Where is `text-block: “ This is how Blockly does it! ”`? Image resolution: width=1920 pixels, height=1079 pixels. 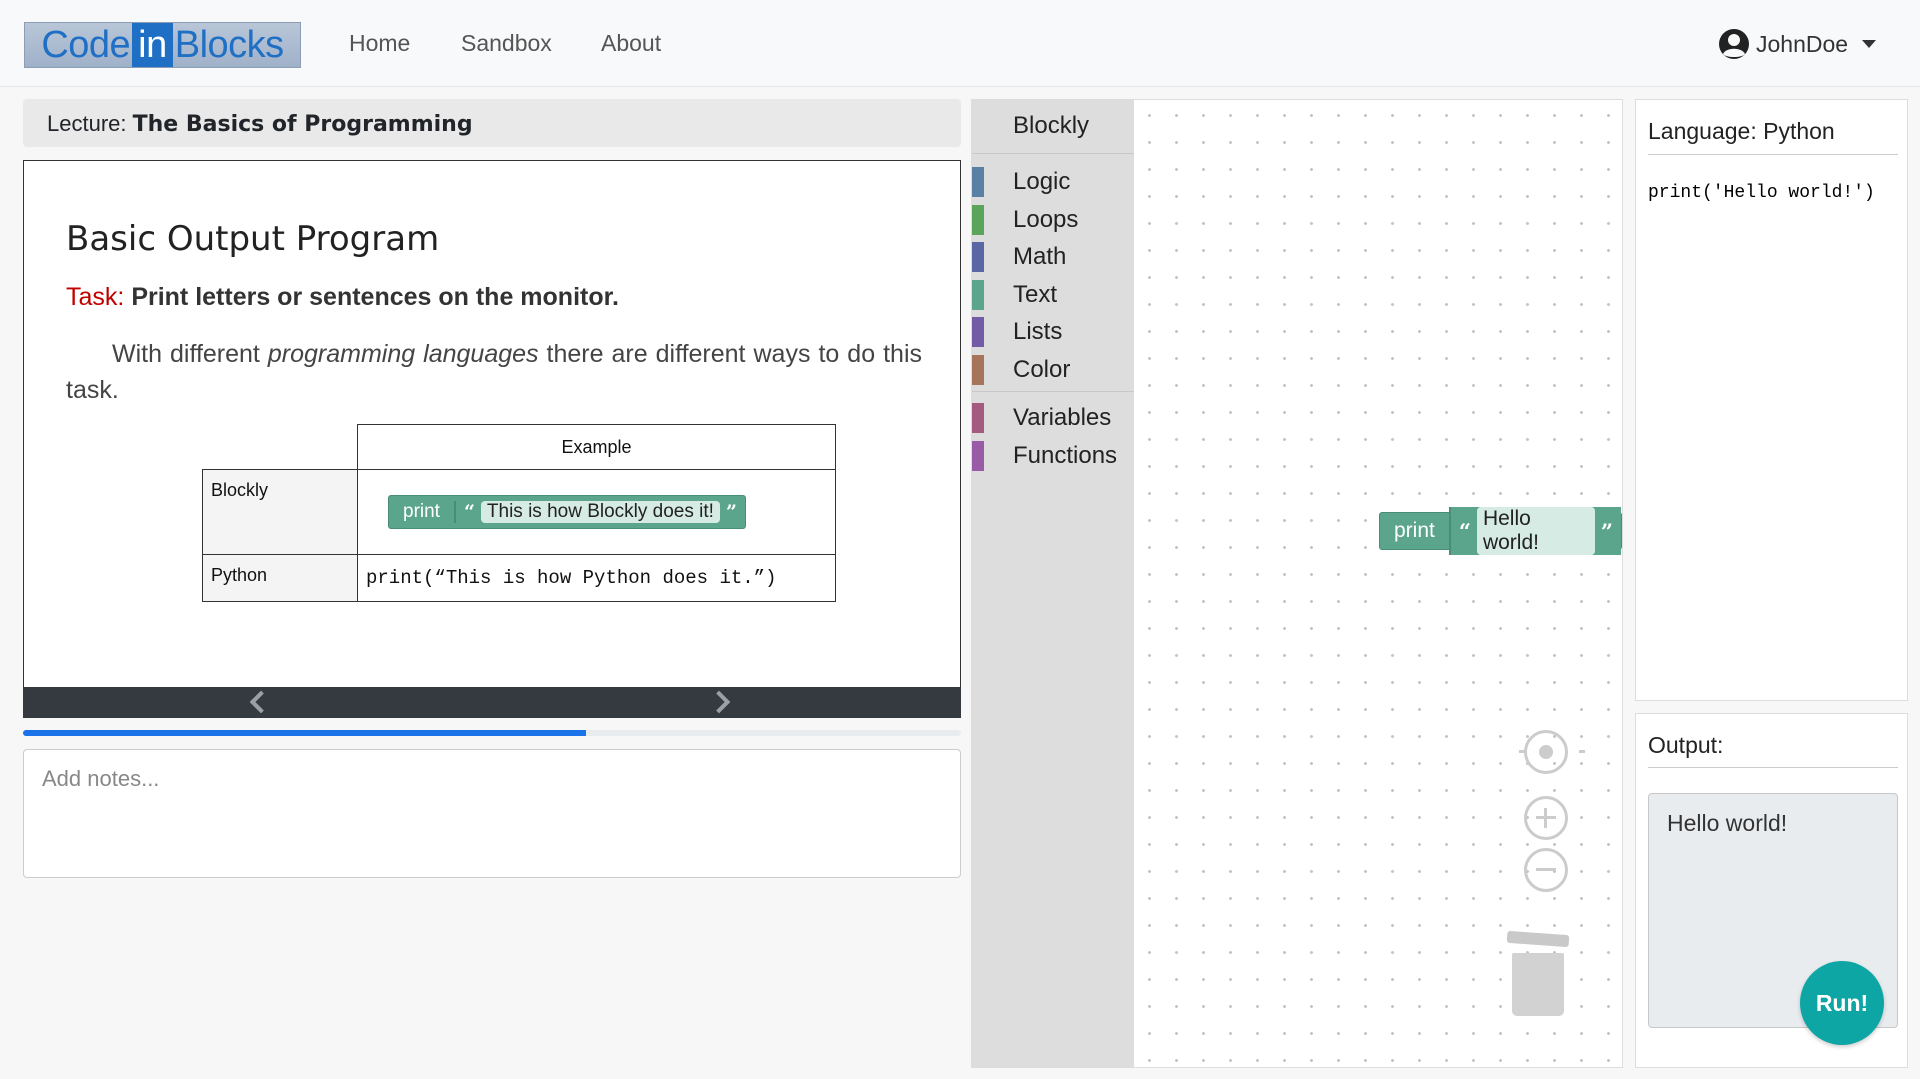
text-block: “ This is how Blockly does it! ” is located at coordinates (599, 512).